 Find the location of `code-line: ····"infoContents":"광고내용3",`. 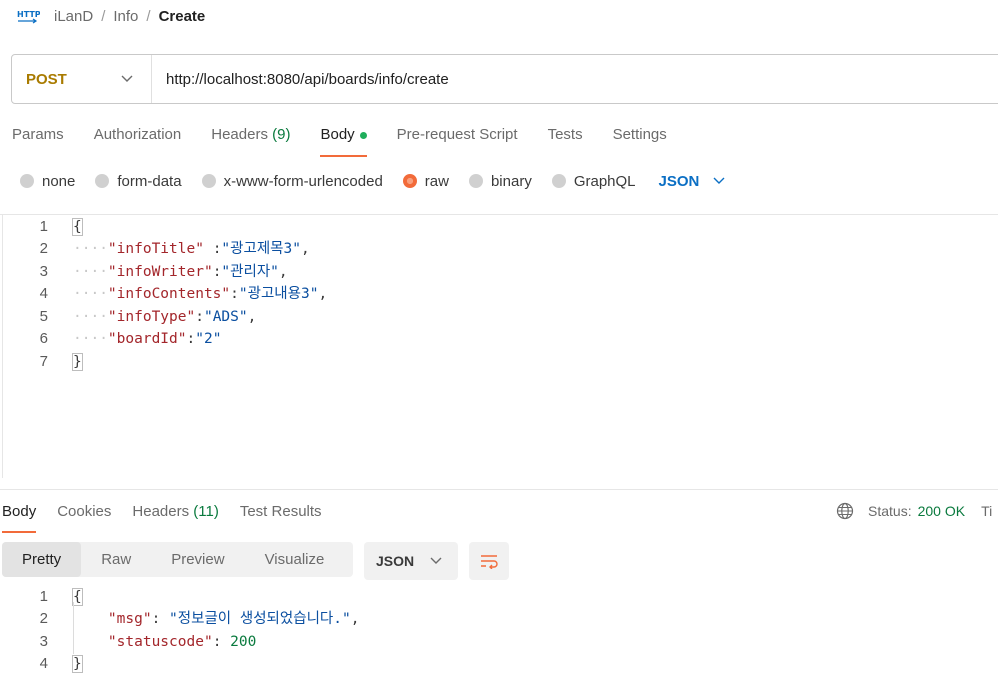

code-line: ····"infoContents":"광고내용3", is located at coordinates (200, 294).